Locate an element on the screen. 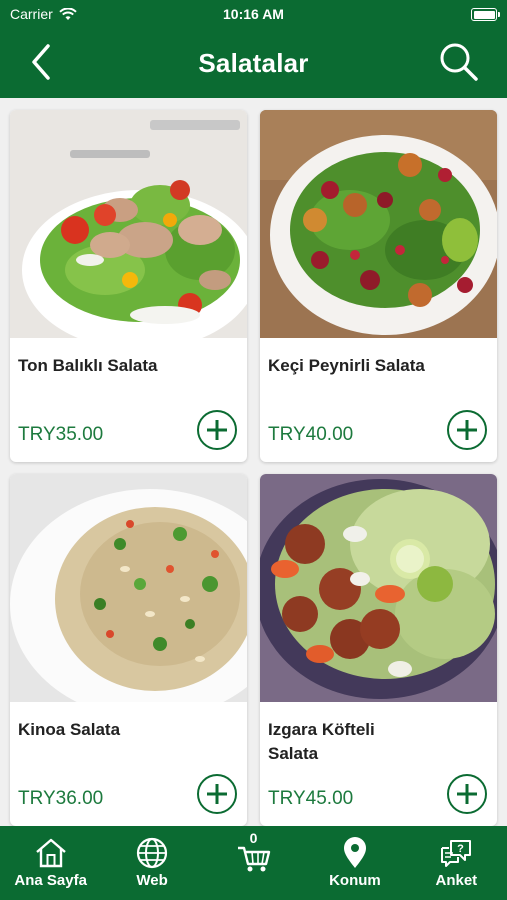 The height and width of the screenshot is (900, 507). bottom-tab-bar: Ana Sayfa Web 0 Konum ? Anket is located at coordinates (253, 863).